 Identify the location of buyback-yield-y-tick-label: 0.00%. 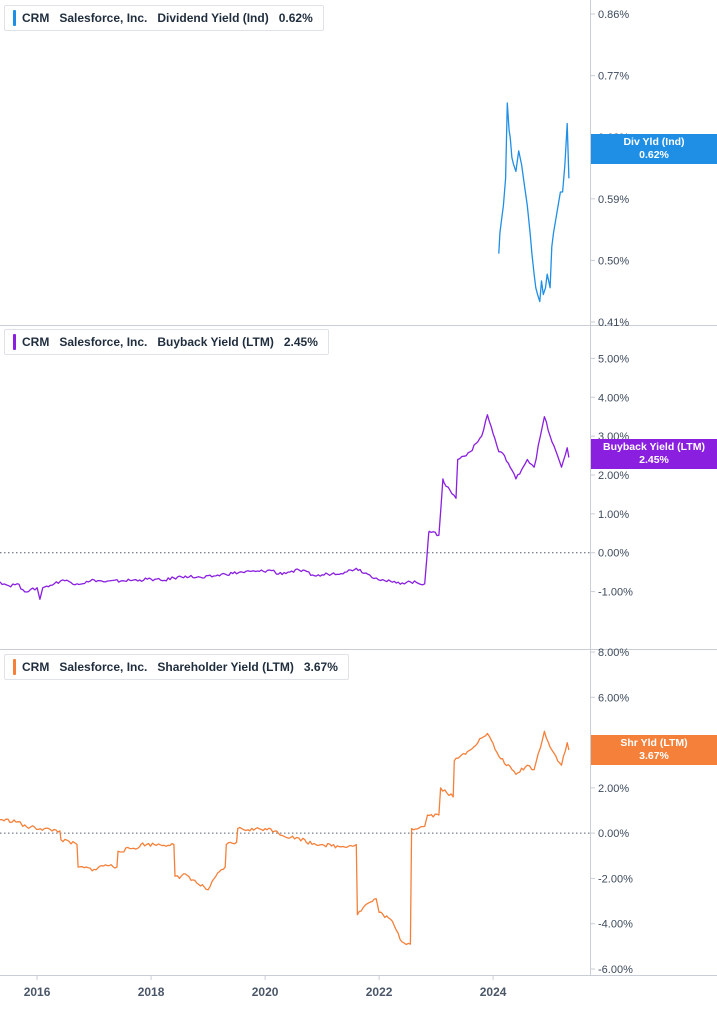
(613, 554).